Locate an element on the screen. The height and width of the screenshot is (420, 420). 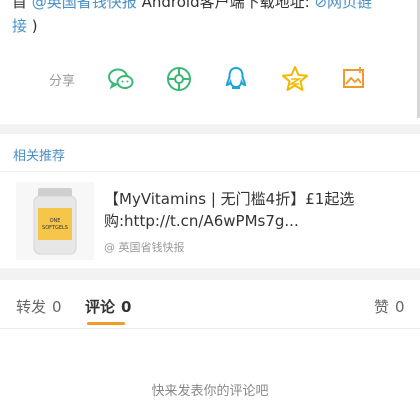
related-card-source: @ 英国省钱快报 is located at coordinates (144, 247).